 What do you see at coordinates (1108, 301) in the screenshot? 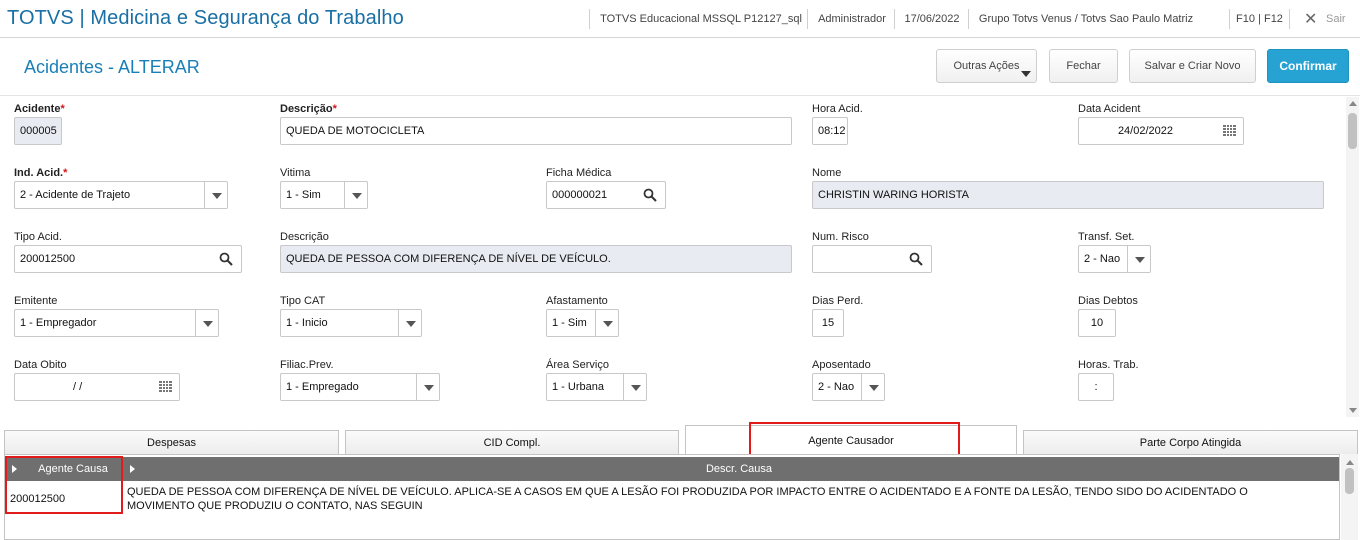
I see `dias-debtos-label: Dias Debtos` at bounding box center [1108, 301].